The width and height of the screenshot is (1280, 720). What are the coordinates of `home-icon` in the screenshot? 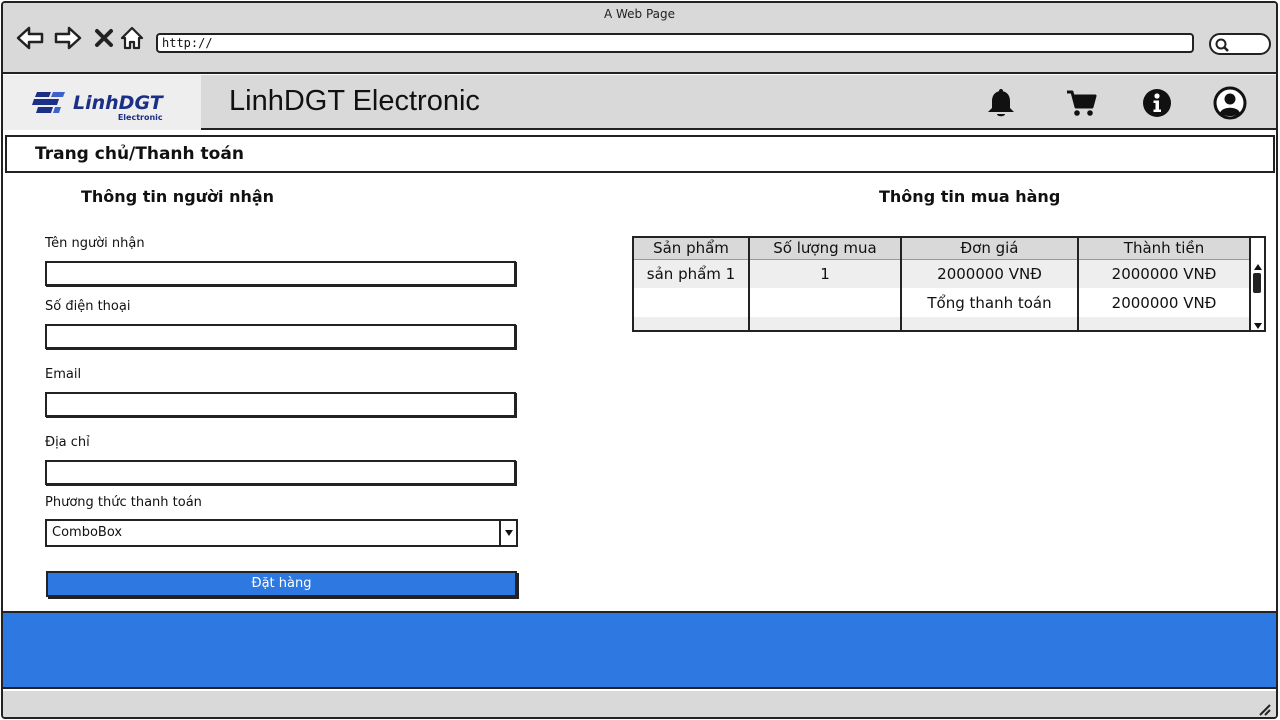 It's located at (132, 38).